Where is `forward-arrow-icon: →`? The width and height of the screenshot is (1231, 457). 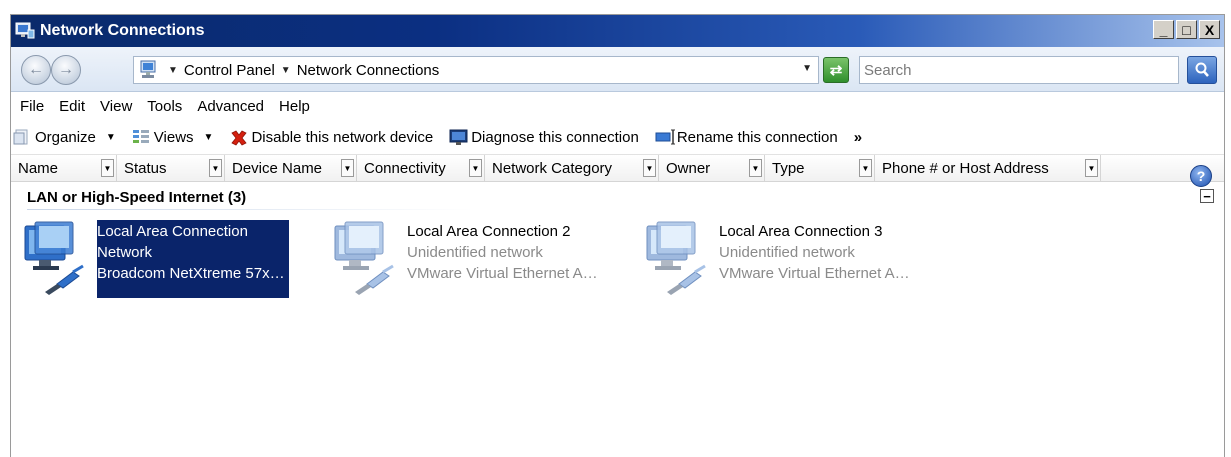 forward-arrow-icon: → is located at coordinates (66, 69).